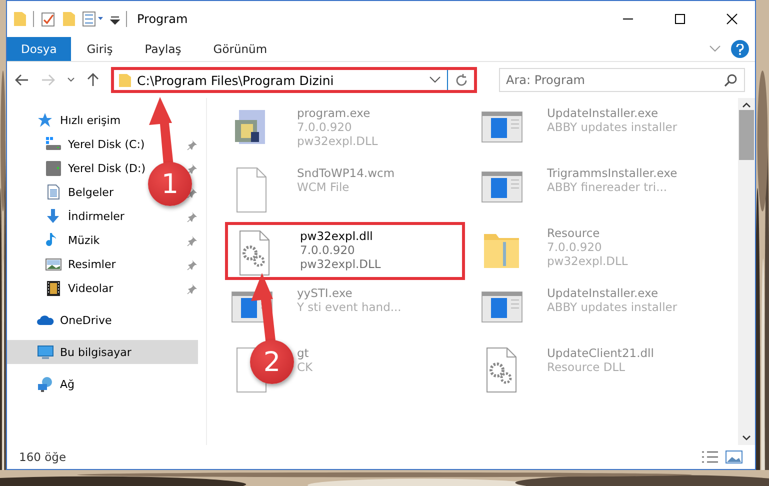 Image resolution: width=769 pixels, height=486 pixels. Describe the element at coordinates (39, 49) in the screenshot. I see `file-menu-tab: Dosya` at that location.